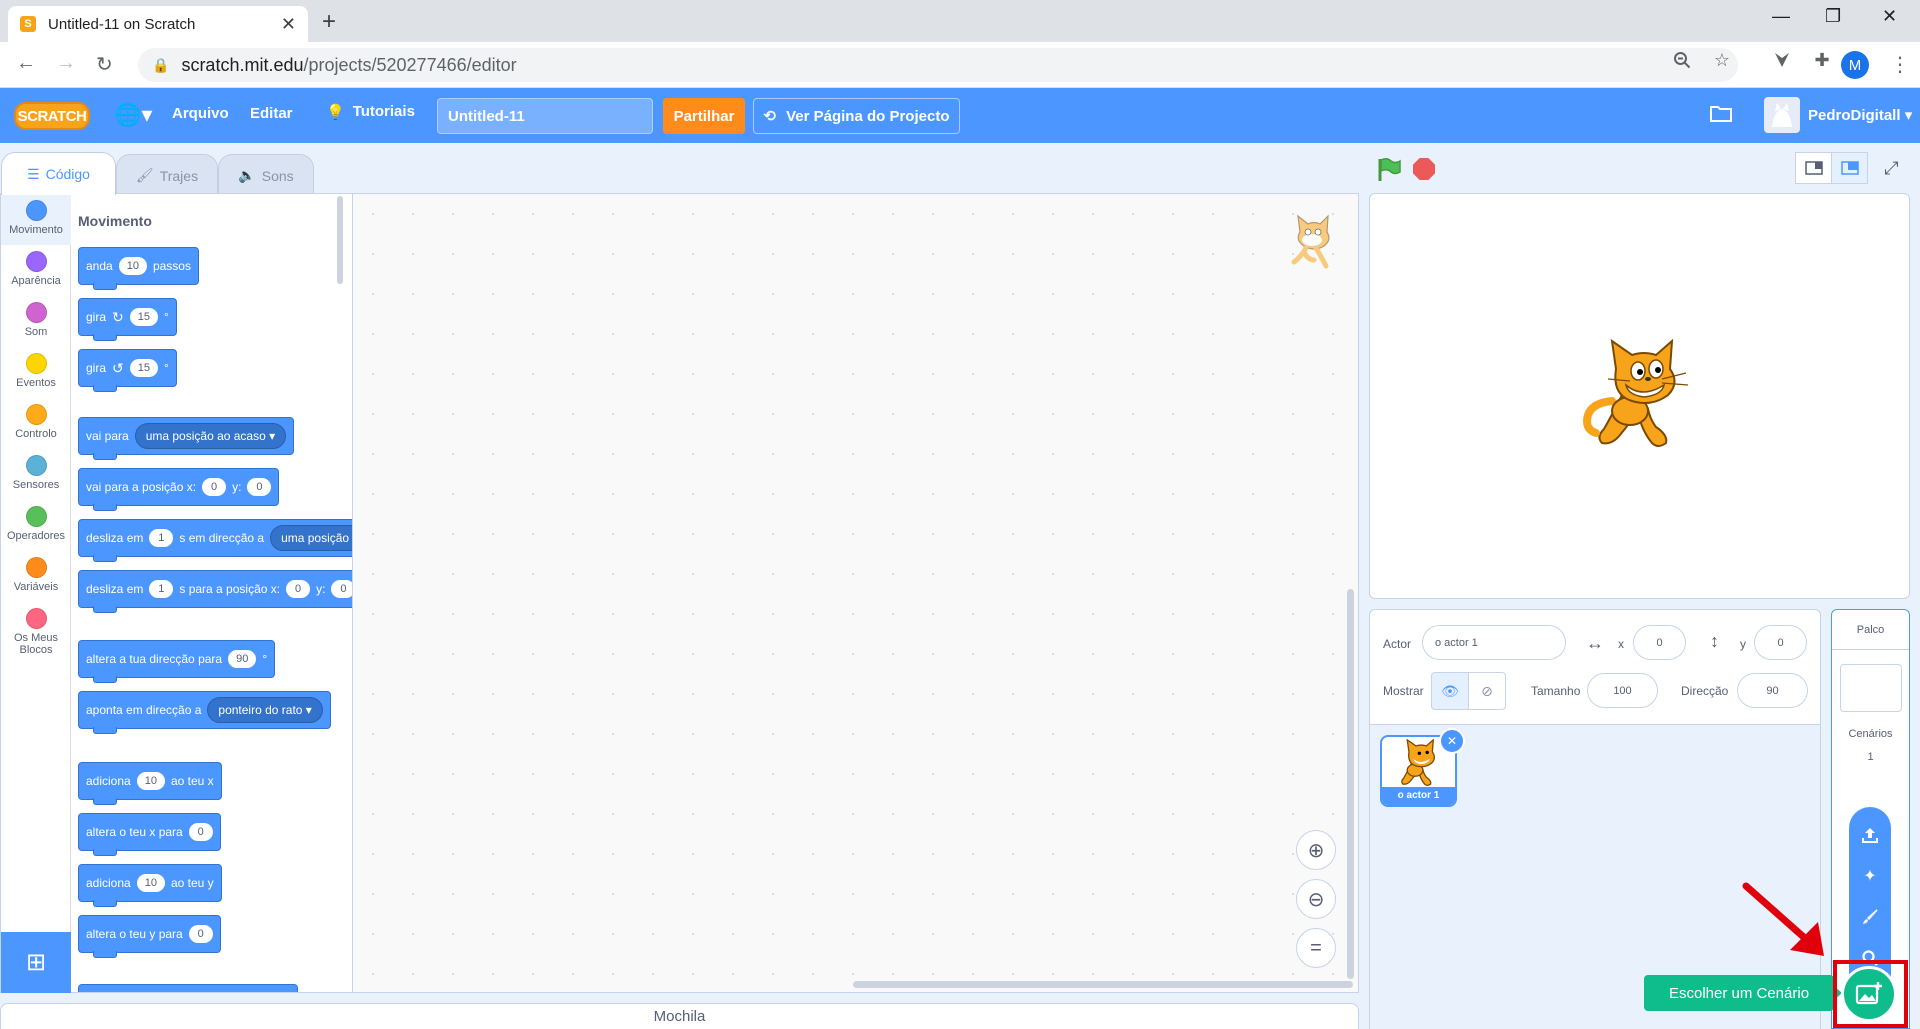 The width and height of the screenshot is (1920, 1029). What do you see at coordinates (36, 321) in the screenshot?
I see `category-sound: Som` at bounding box center [36, 321].